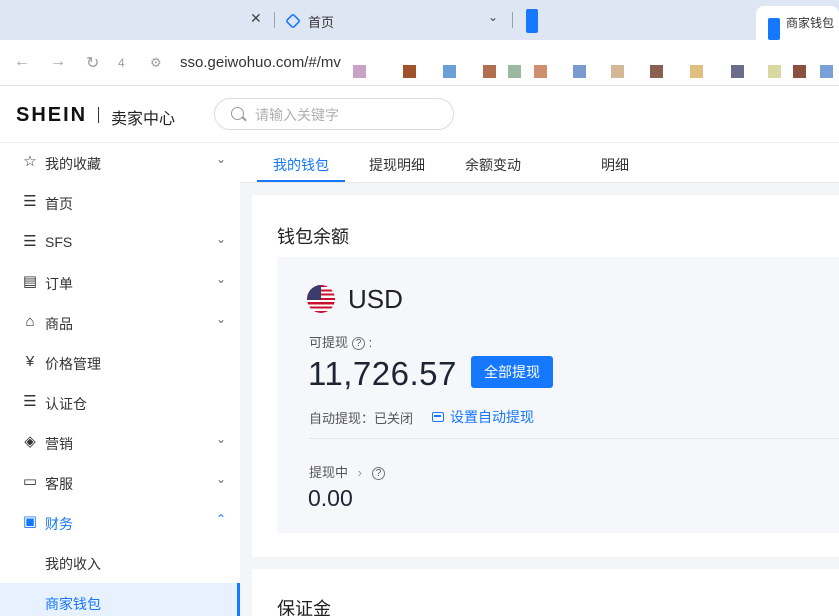  I want to click on sidebar-item-products: ⌂ 商品 ⌄, so click(120, 323).